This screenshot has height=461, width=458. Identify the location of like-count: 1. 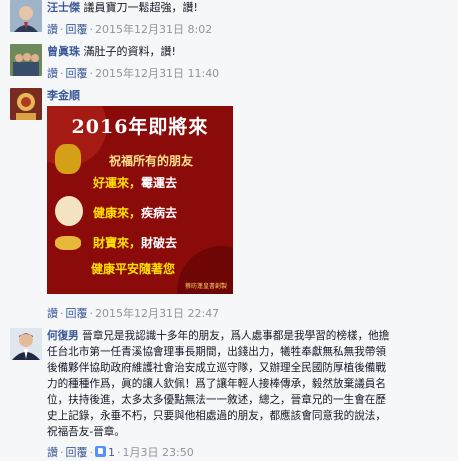
(105, 452).